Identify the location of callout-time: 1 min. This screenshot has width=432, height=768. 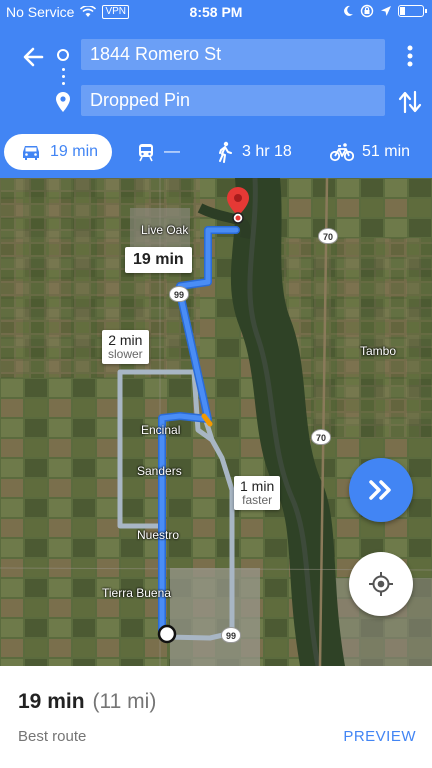
(257, 486).